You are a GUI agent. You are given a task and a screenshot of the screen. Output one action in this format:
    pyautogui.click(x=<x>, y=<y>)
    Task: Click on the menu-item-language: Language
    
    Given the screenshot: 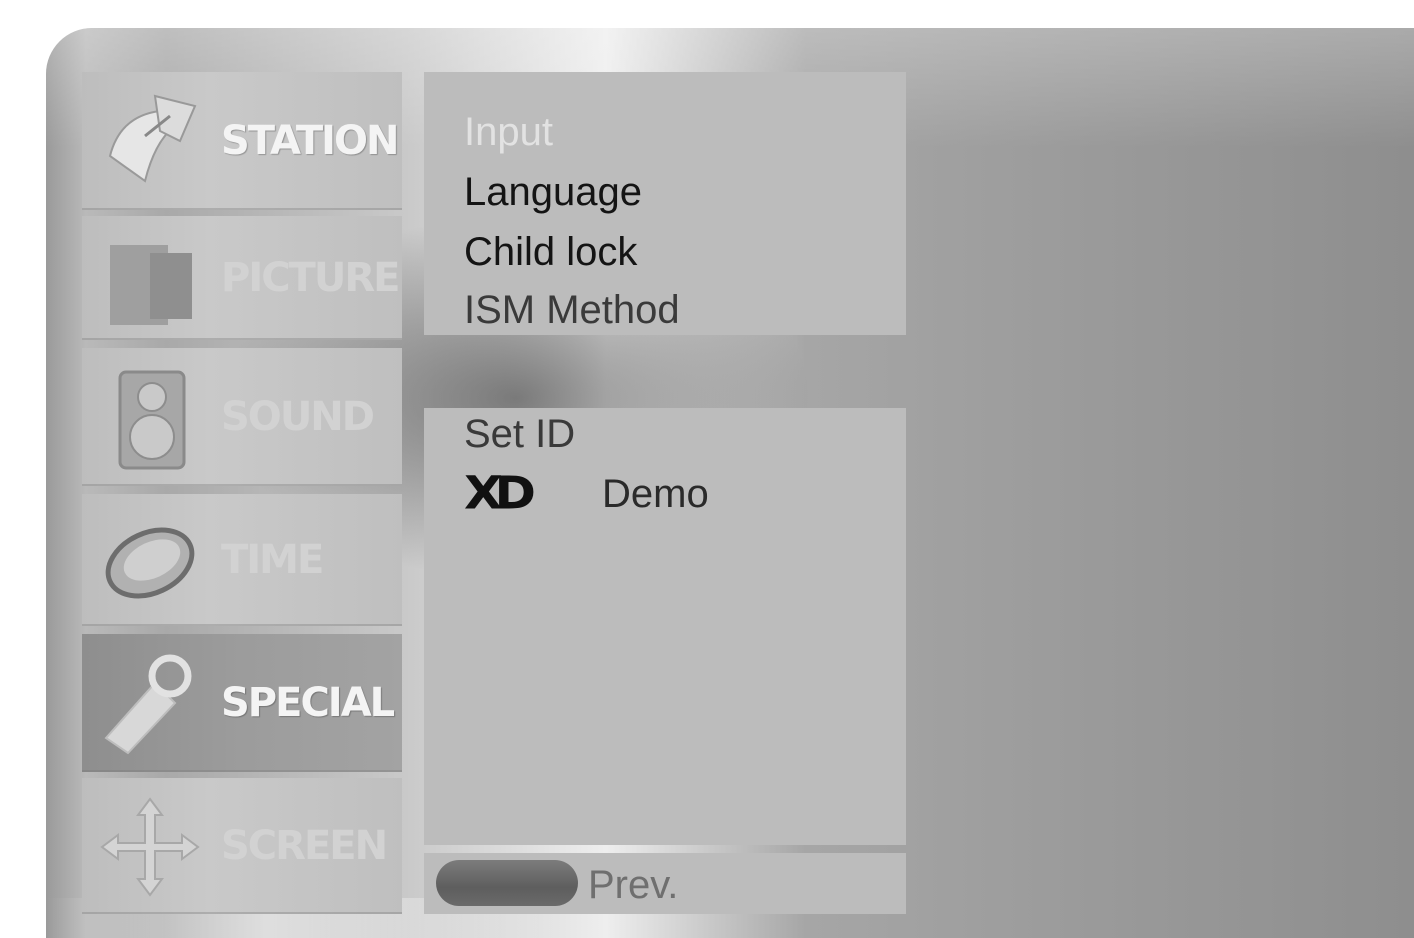 What is the action you would take?
    pyautogui.click(x=553, y=192)
    